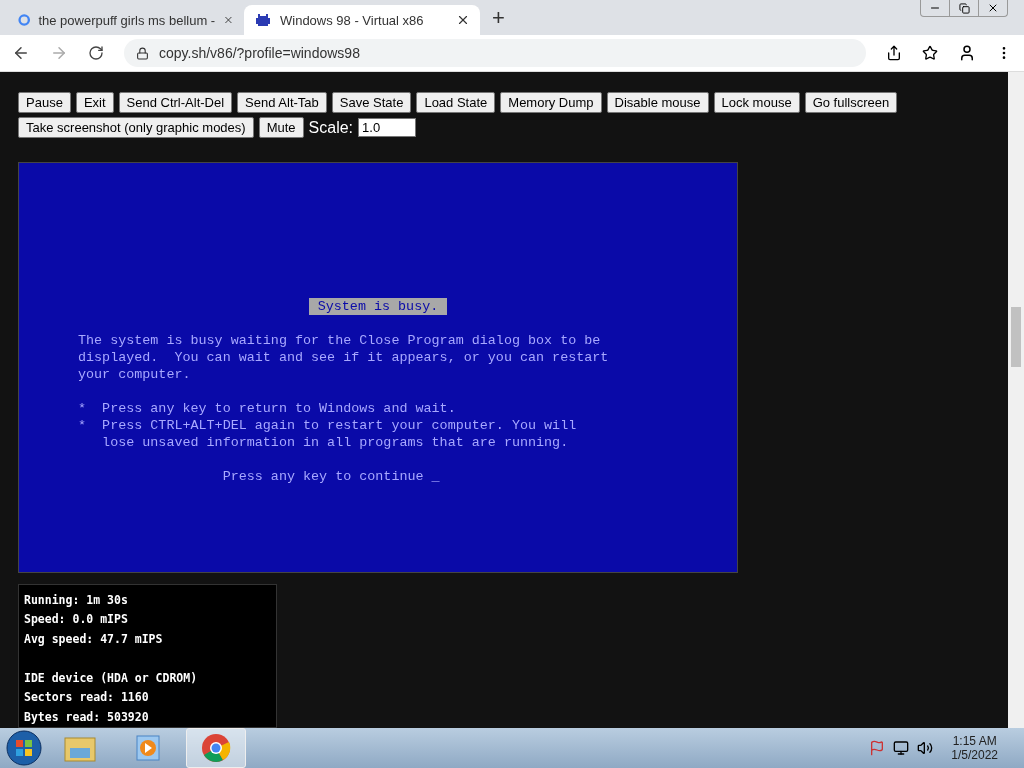  What do you see at coordinates (456, 102) in the screenshot?
I see `toolbar-button: Load State` at bounding box center [456, 102].